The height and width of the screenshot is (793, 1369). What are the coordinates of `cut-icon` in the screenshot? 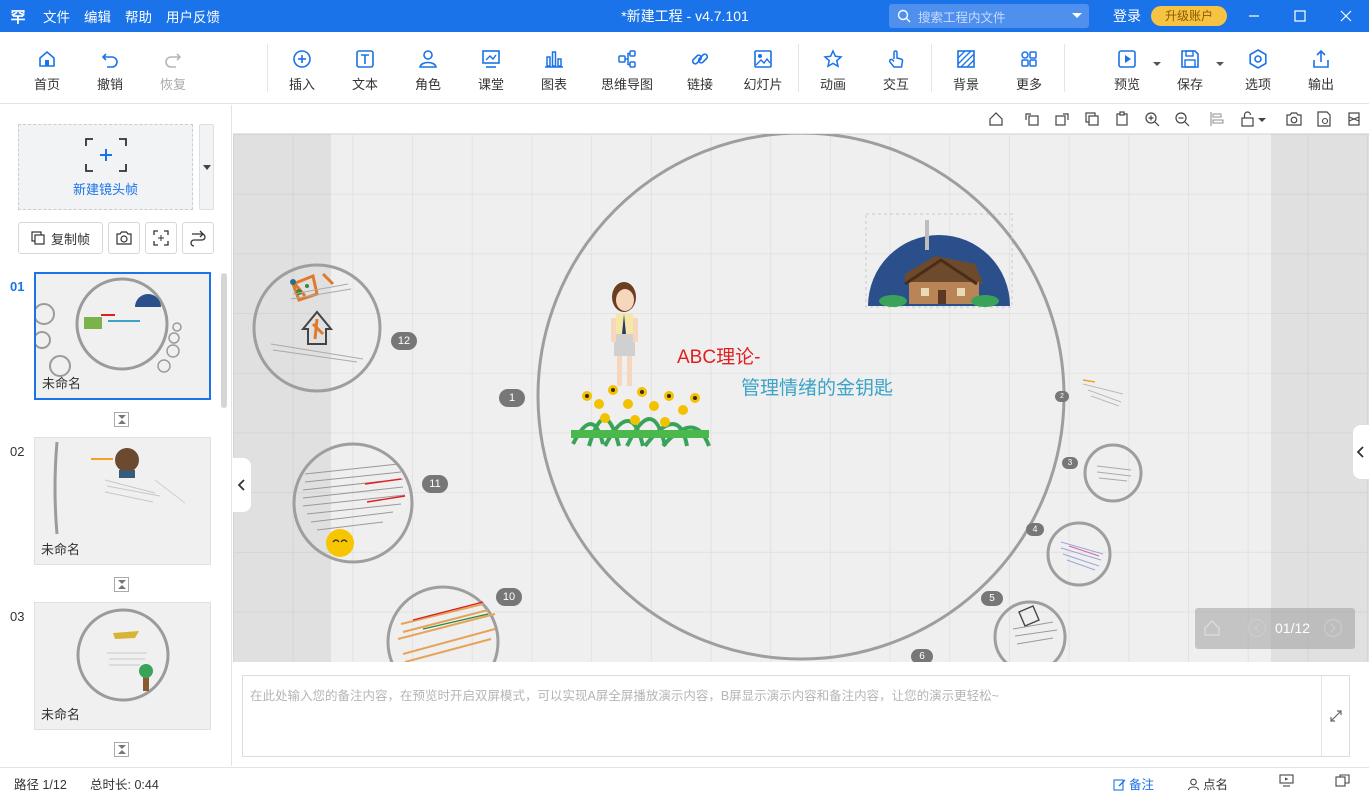 It's located at (1354, 119).